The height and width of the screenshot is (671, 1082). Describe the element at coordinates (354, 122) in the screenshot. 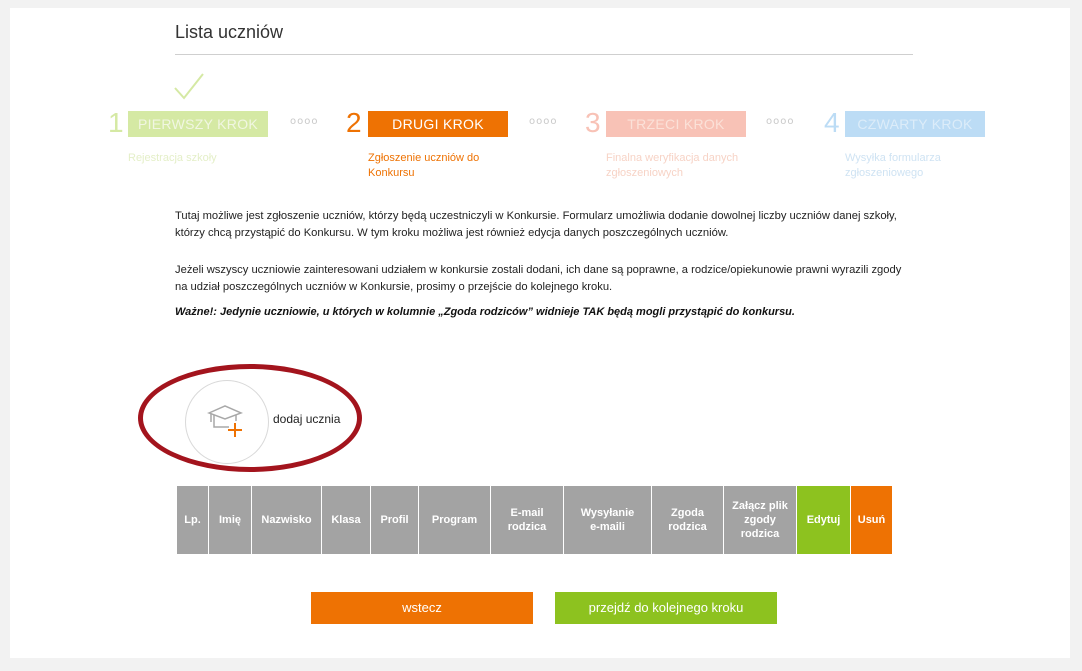

I see `step-2-number: 2` at that location.